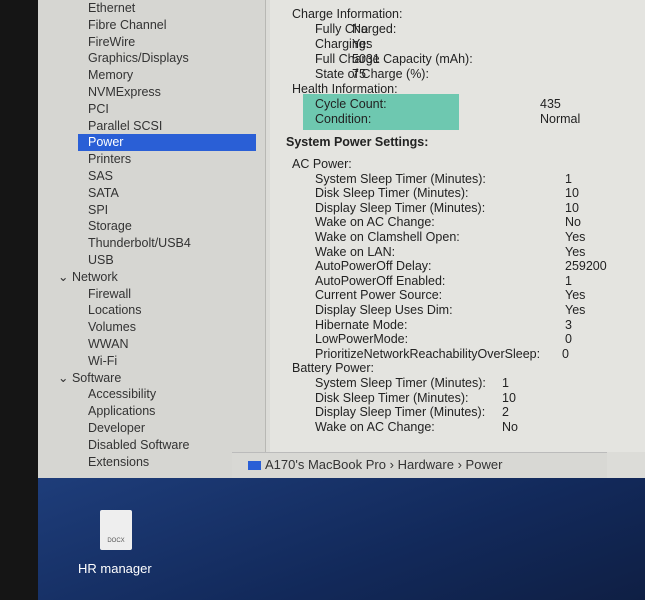  Describe the element at coordinates (143, 277) in the screenshot. I see `sidebar-item-network: ⌄ Network` at that location.